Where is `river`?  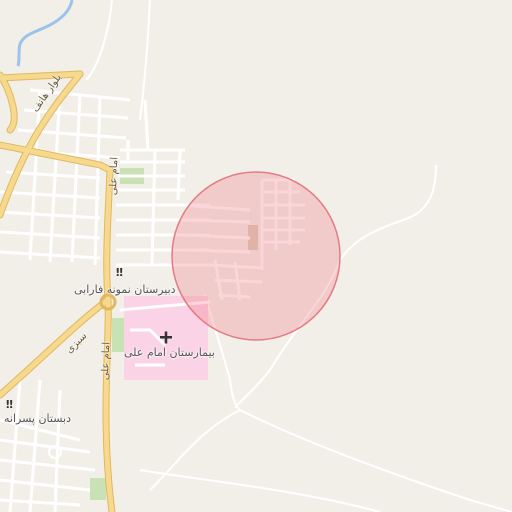 river is located at coordinates (45, 33).